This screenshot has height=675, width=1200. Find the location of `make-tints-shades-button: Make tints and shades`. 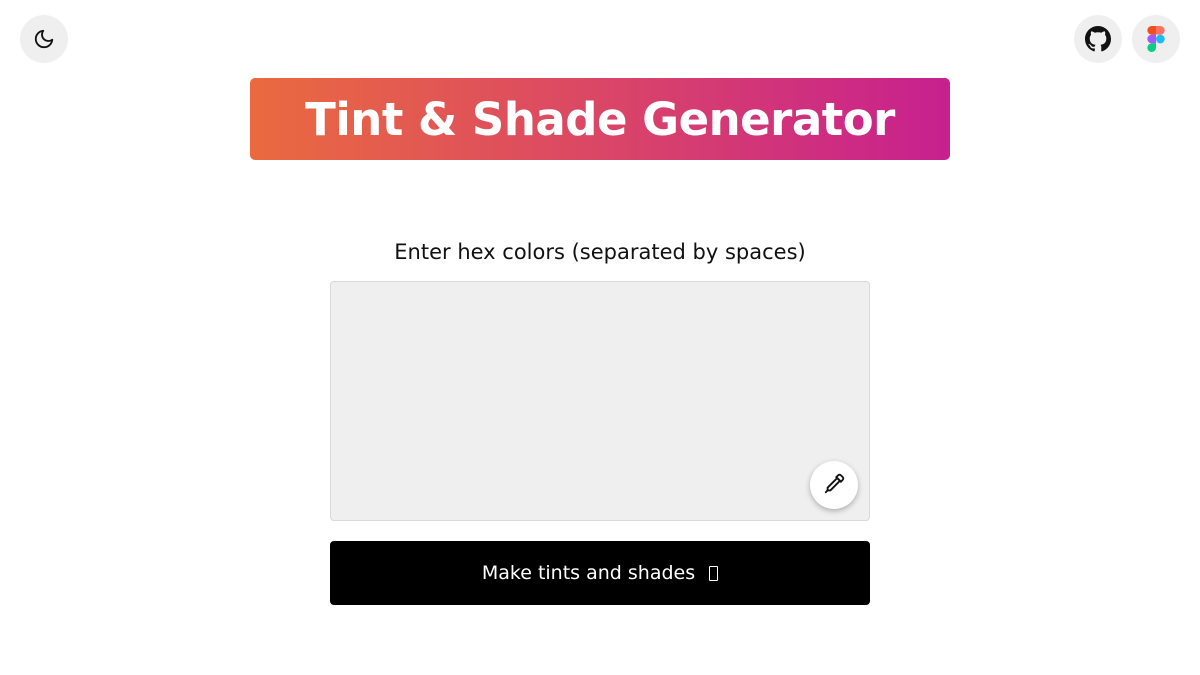

make-tints-shades-button: Make tints and shades is located at coordinates (600, 573).